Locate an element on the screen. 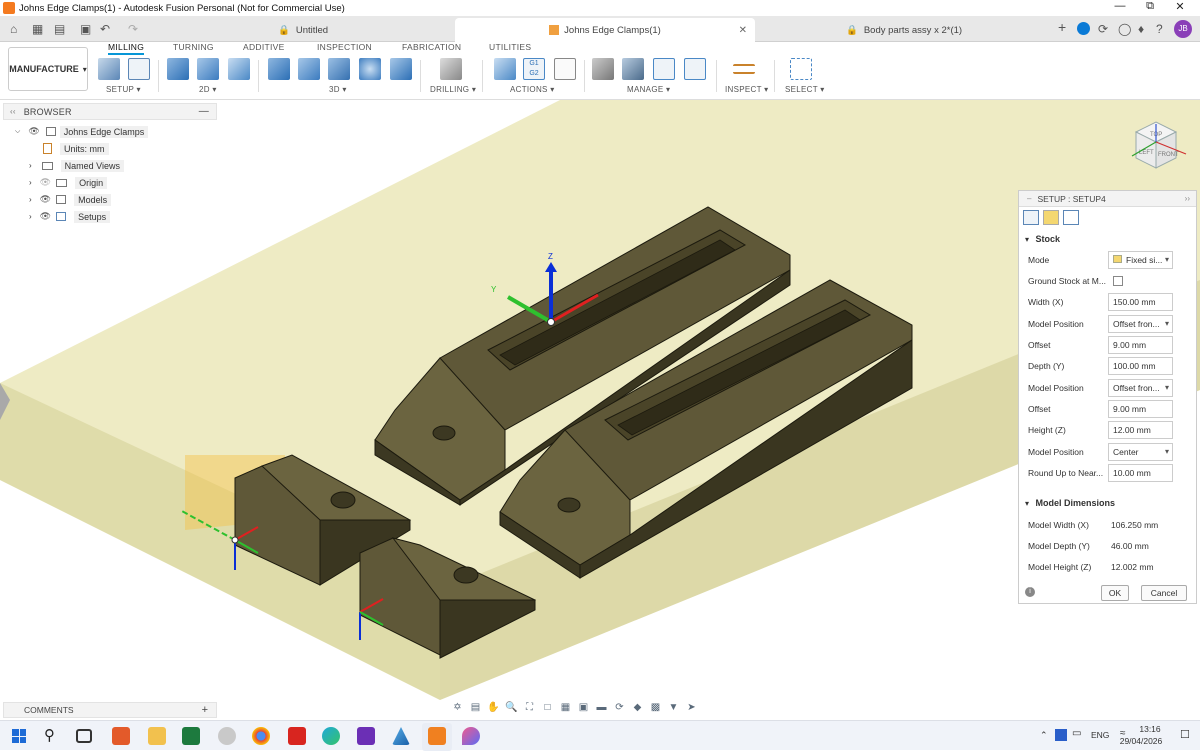 This screenshot has width=1200, height=751. network-icon: ▭ is located at coordinates (1076, 733).